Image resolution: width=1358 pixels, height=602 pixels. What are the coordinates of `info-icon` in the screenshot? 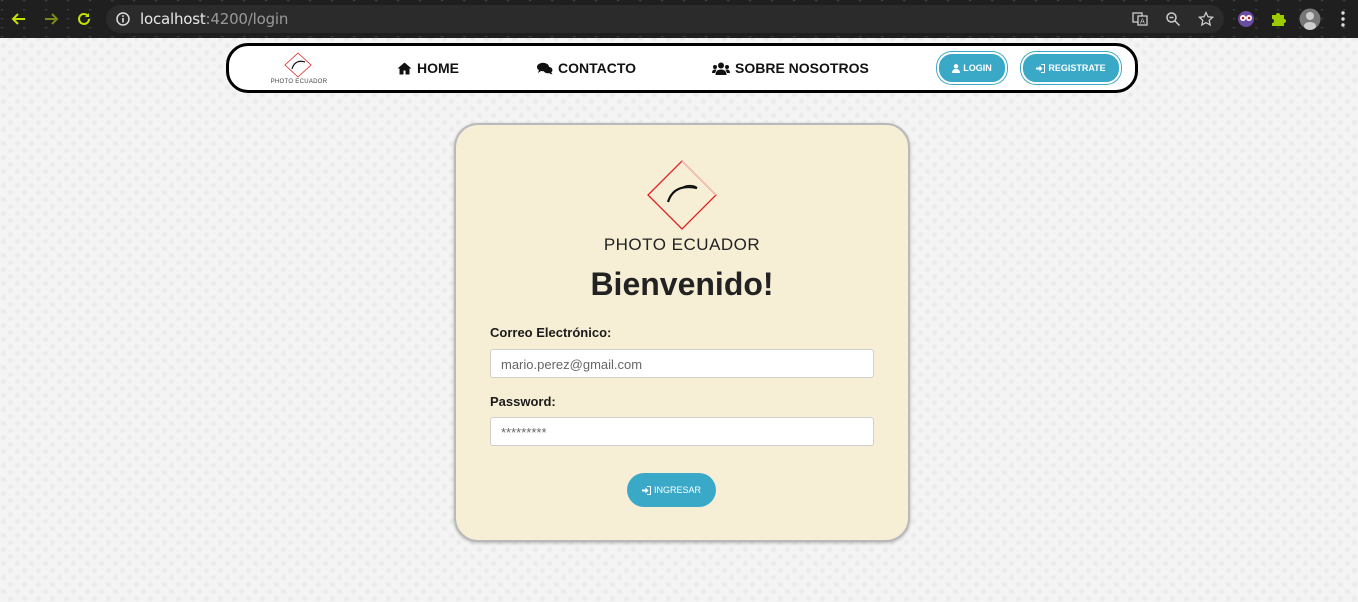 It's located at (123, 21).